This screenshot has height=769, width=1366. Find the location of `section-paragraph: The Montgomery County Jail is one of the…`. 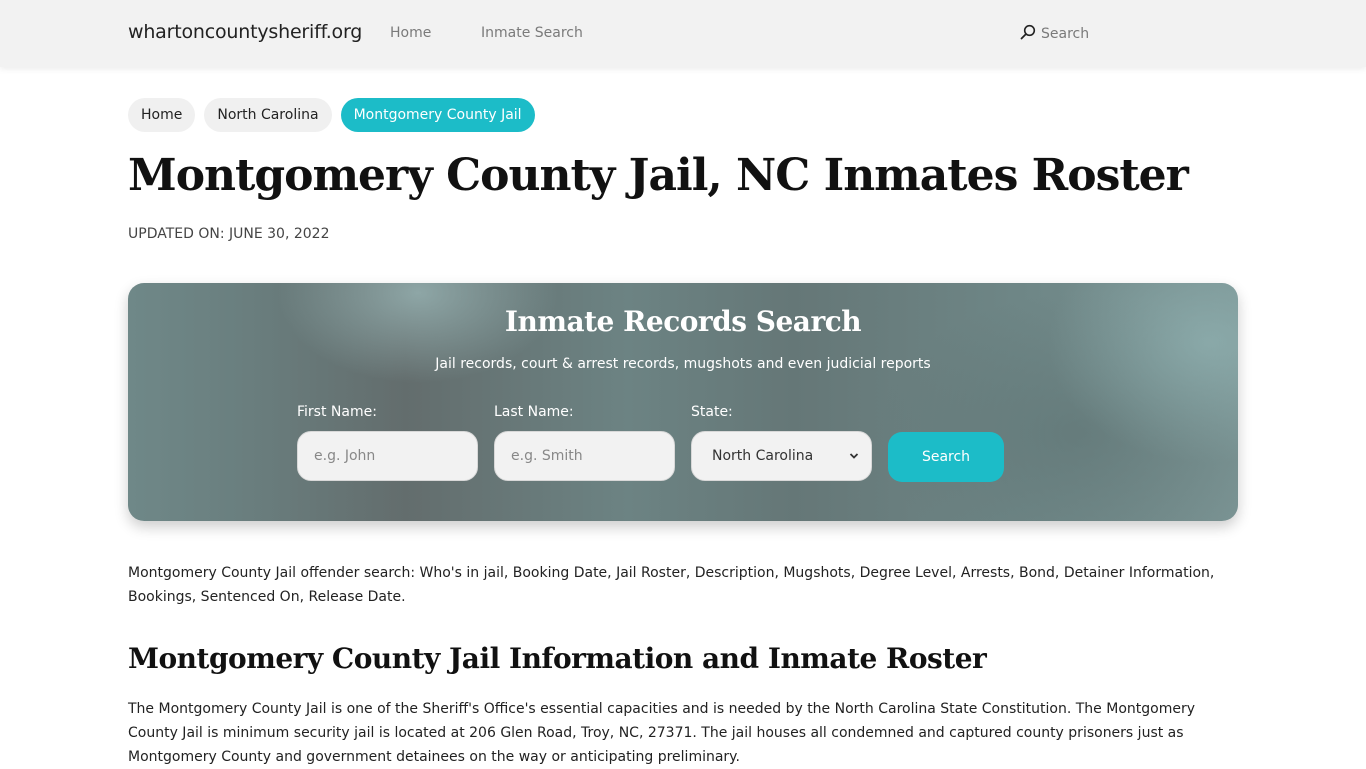

section-paragraph: The Montgomery County Jail is one of the… is located at coordinates (661, 733).